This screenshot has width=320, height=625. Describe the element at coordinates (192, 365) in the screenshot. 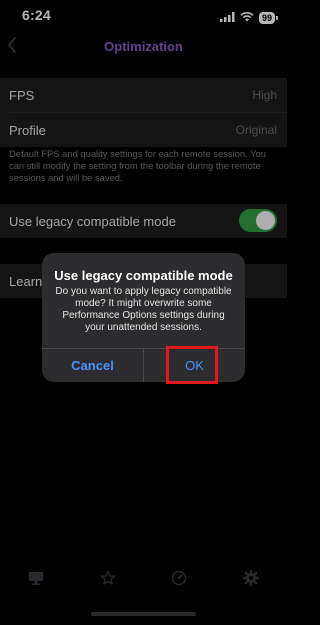

I see `ok-highlight-box` at that location.